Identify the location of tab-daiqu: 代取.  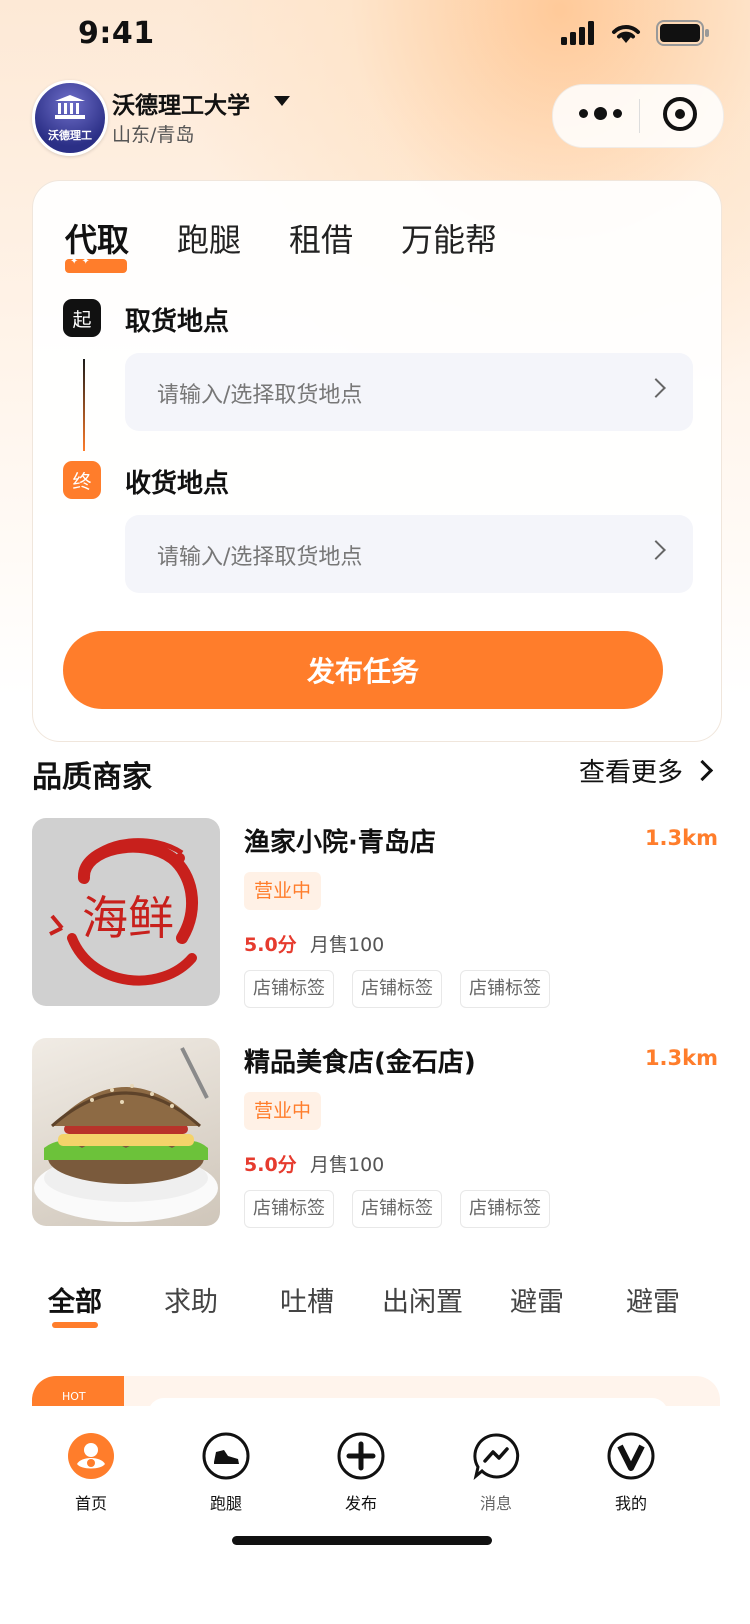
(97, 238).